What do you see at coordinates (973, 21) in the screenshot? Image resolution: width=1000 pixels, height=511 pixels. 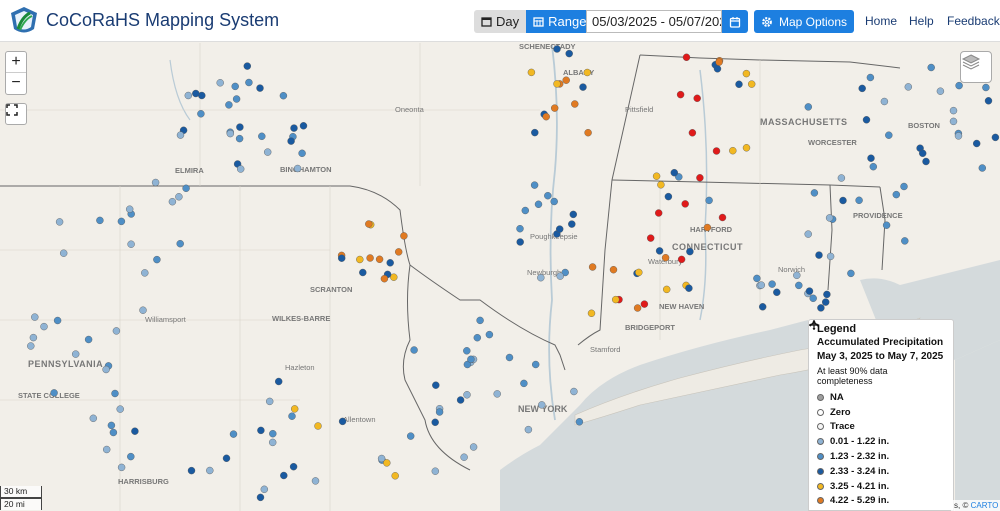 I see `nav-feedback-link: Feedback` at bounding box center [973, 21].